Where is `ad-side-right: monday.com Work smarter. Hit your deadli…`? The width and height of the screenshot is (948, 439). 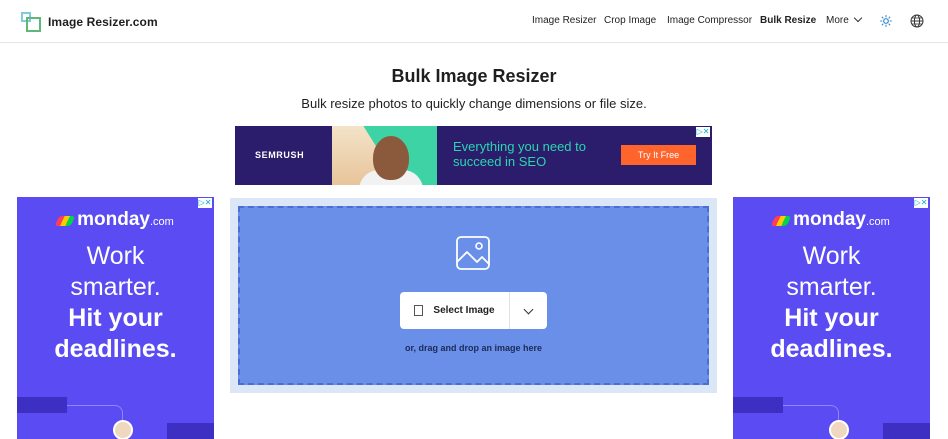
ad-side-right: monday.com Work smarter. Hit your deadli… is located at coordinates (831, 318).